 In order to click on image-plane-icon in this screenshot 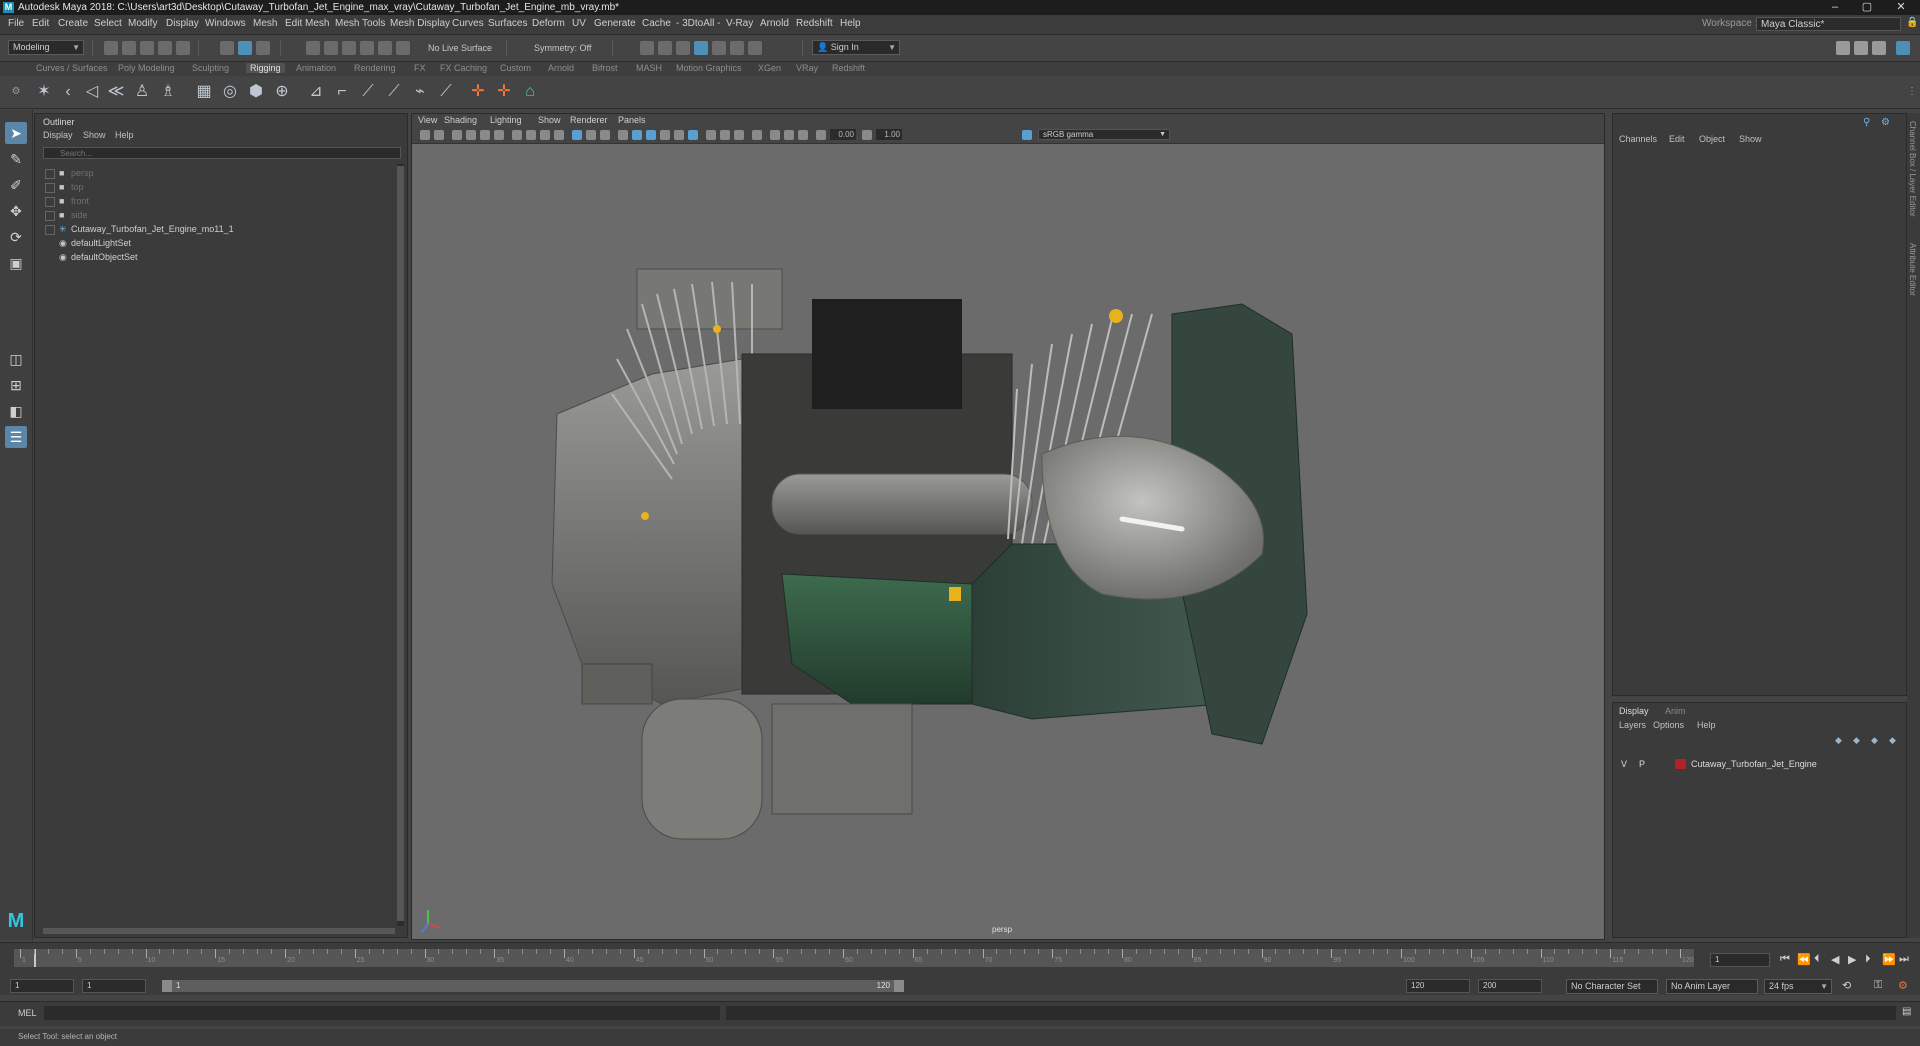, I will do `click(471, 135)`.